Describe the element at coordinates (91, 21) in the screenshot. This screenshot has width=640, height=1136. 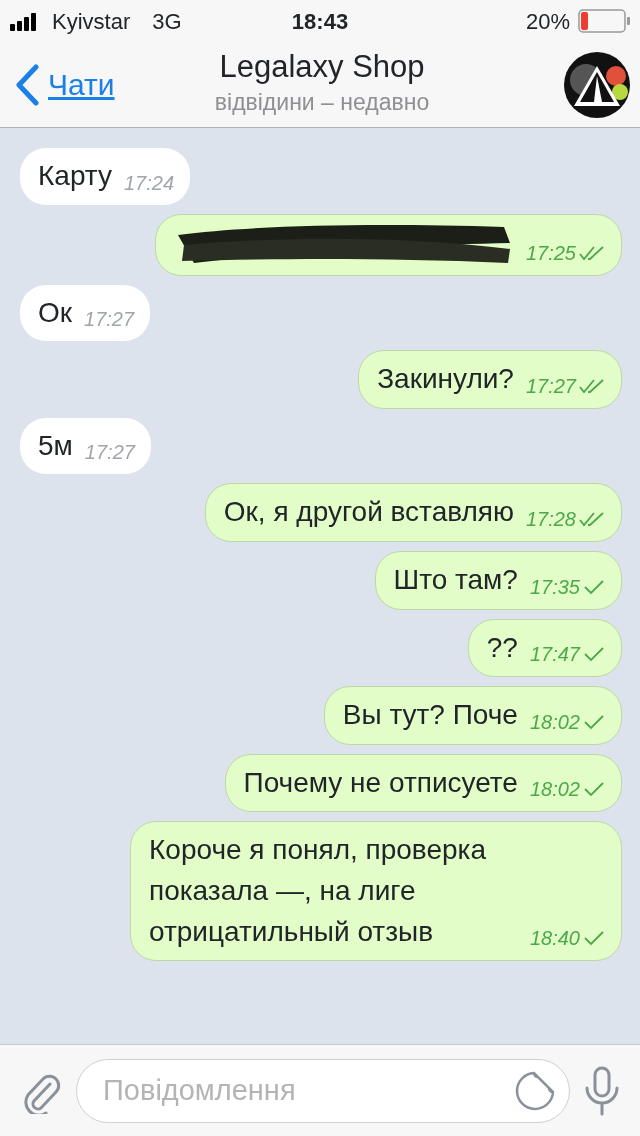
I see `carrier-name: Kyivstar` at that location.